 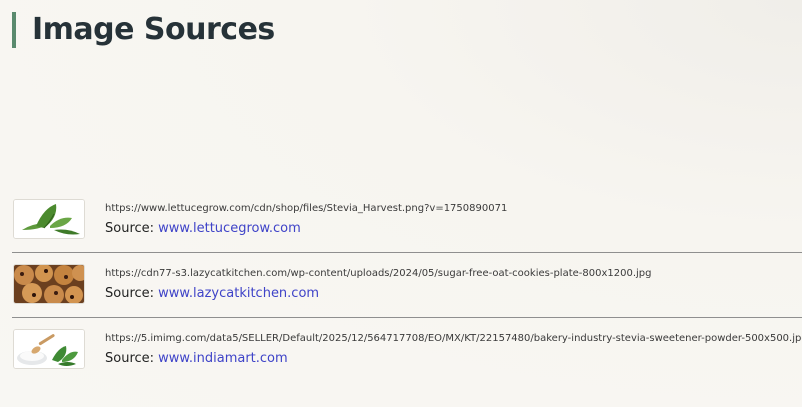 What do you see at coordinates (49, 284) in the screenshot?
I see `oat-cookies-icon` at bounding box center [49, 284].